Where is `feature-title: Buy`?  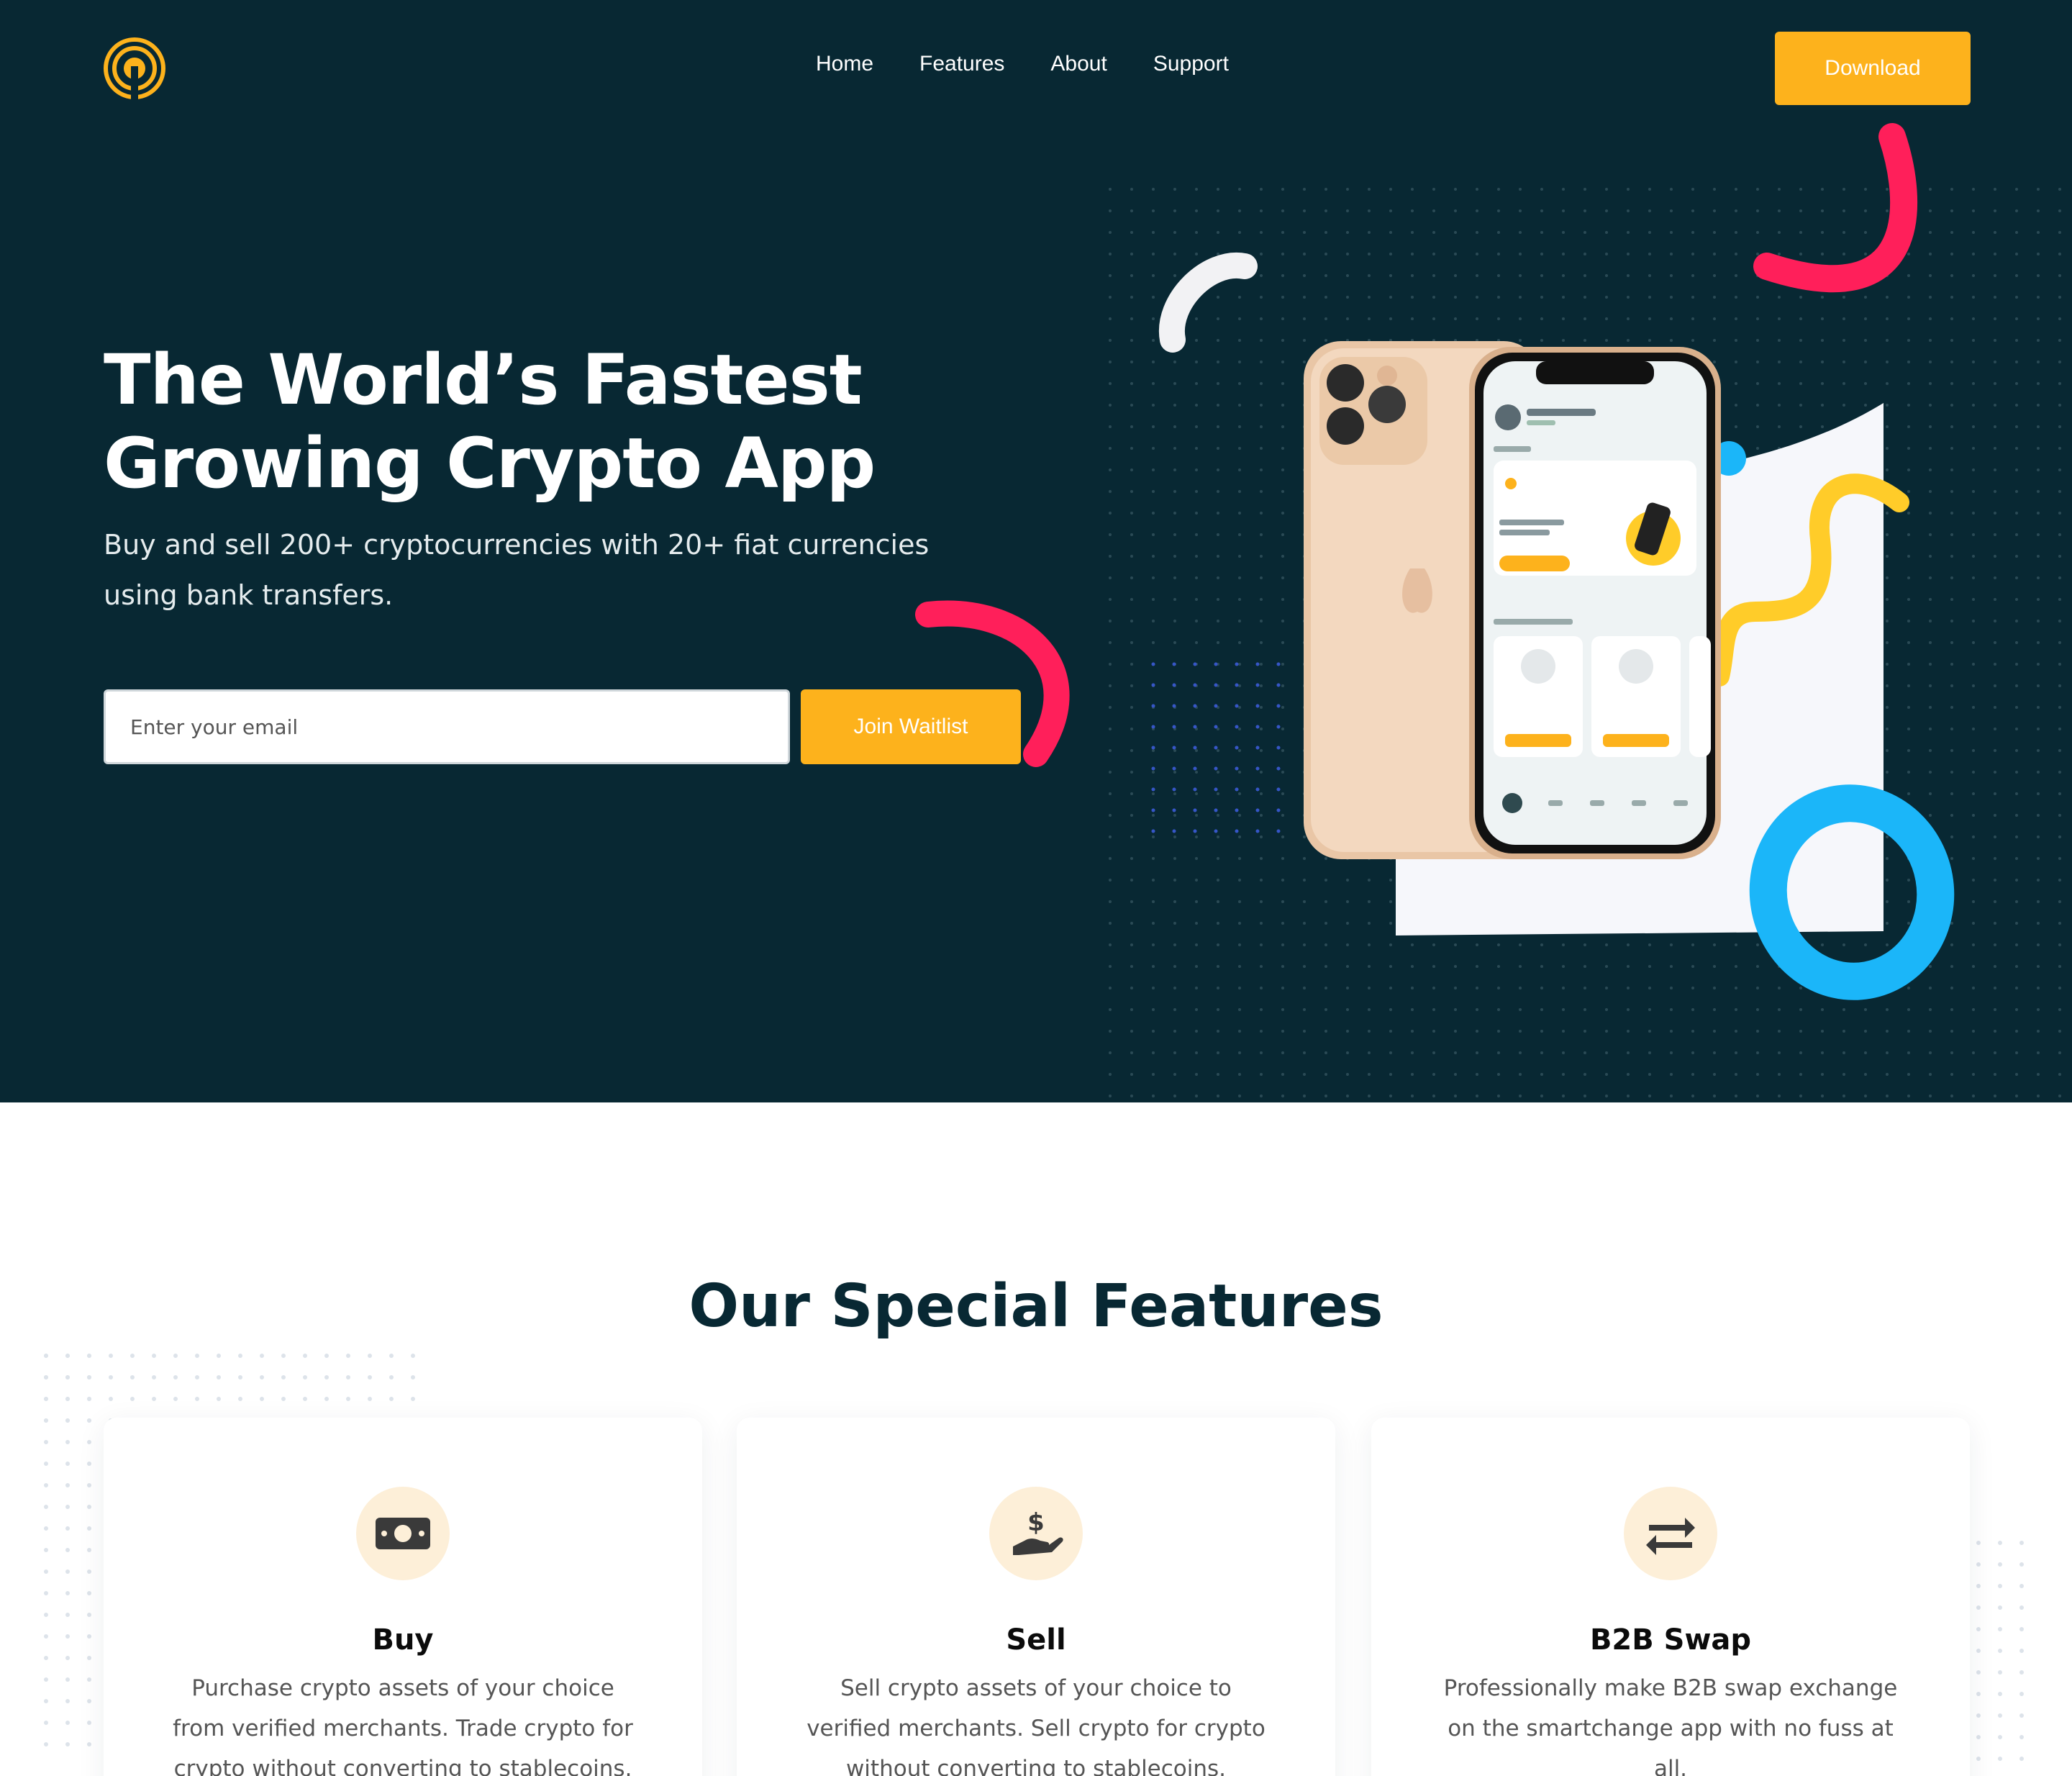 feature-title: Buy is located at coordinates (403, 1640).